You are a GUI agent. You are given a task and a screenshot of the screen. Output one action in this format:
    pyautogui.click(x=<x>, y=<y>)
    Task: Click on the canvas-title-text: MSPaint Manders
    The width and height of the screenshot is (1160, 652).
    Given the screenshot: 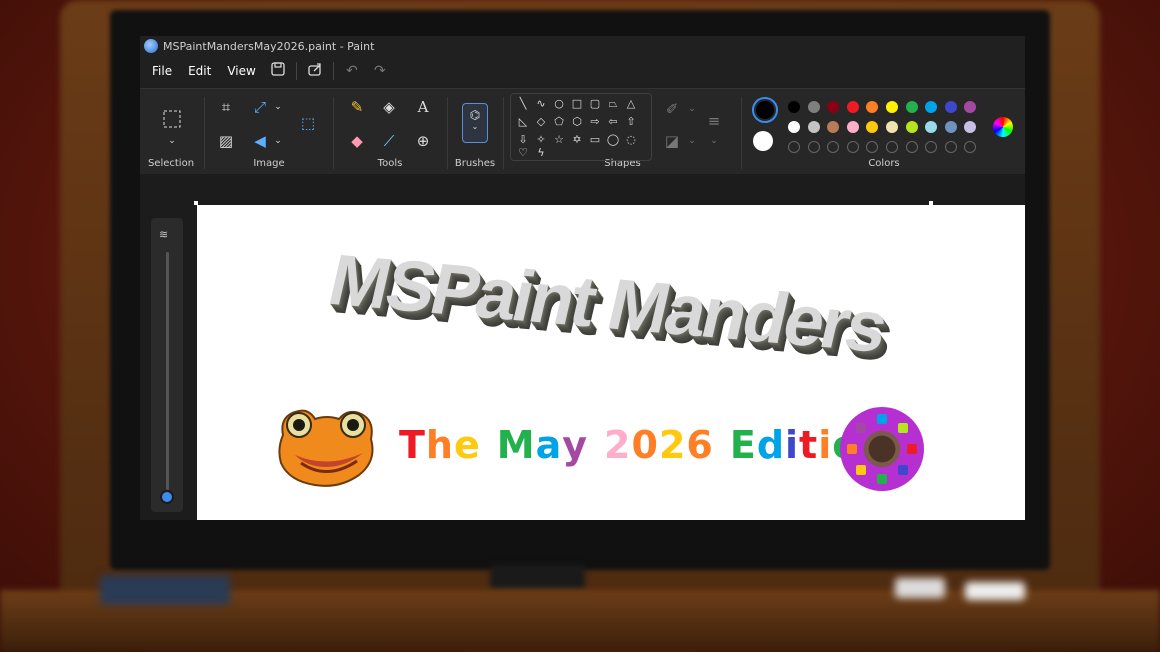 What is the action you would take?
    pyautogui.click(x=607, y=304)
    